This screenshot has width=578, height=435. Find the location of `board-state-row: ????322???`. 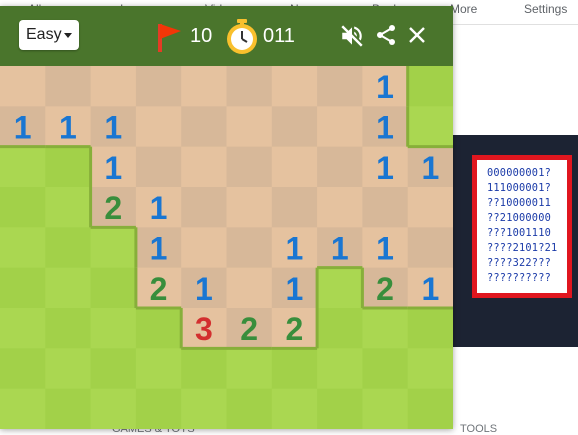

board-state-row: ????322??? is located at coordinates (519, 263).